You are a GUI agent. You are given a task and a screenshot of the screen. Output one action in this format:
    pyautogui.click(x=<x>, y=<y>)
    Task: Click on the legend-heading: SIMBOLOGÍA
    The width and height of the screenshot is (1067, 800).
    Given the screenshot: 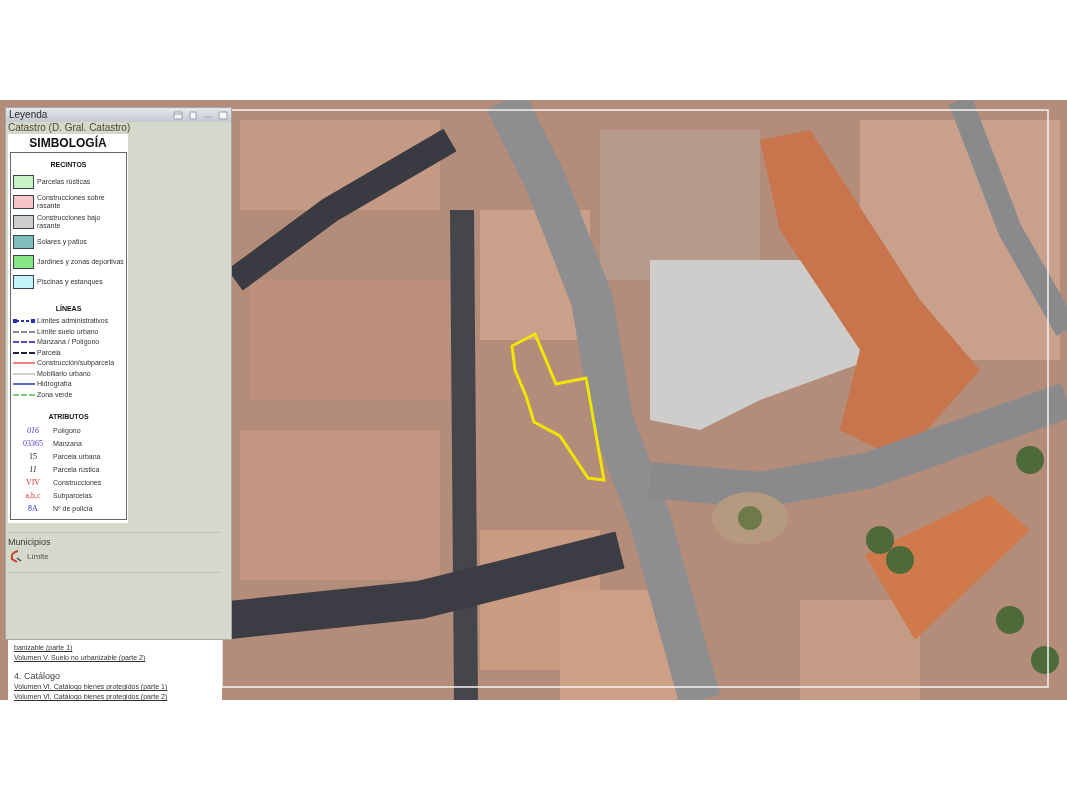 What is the action you would take?
    pyautogui.click(x=68, y=143)
    